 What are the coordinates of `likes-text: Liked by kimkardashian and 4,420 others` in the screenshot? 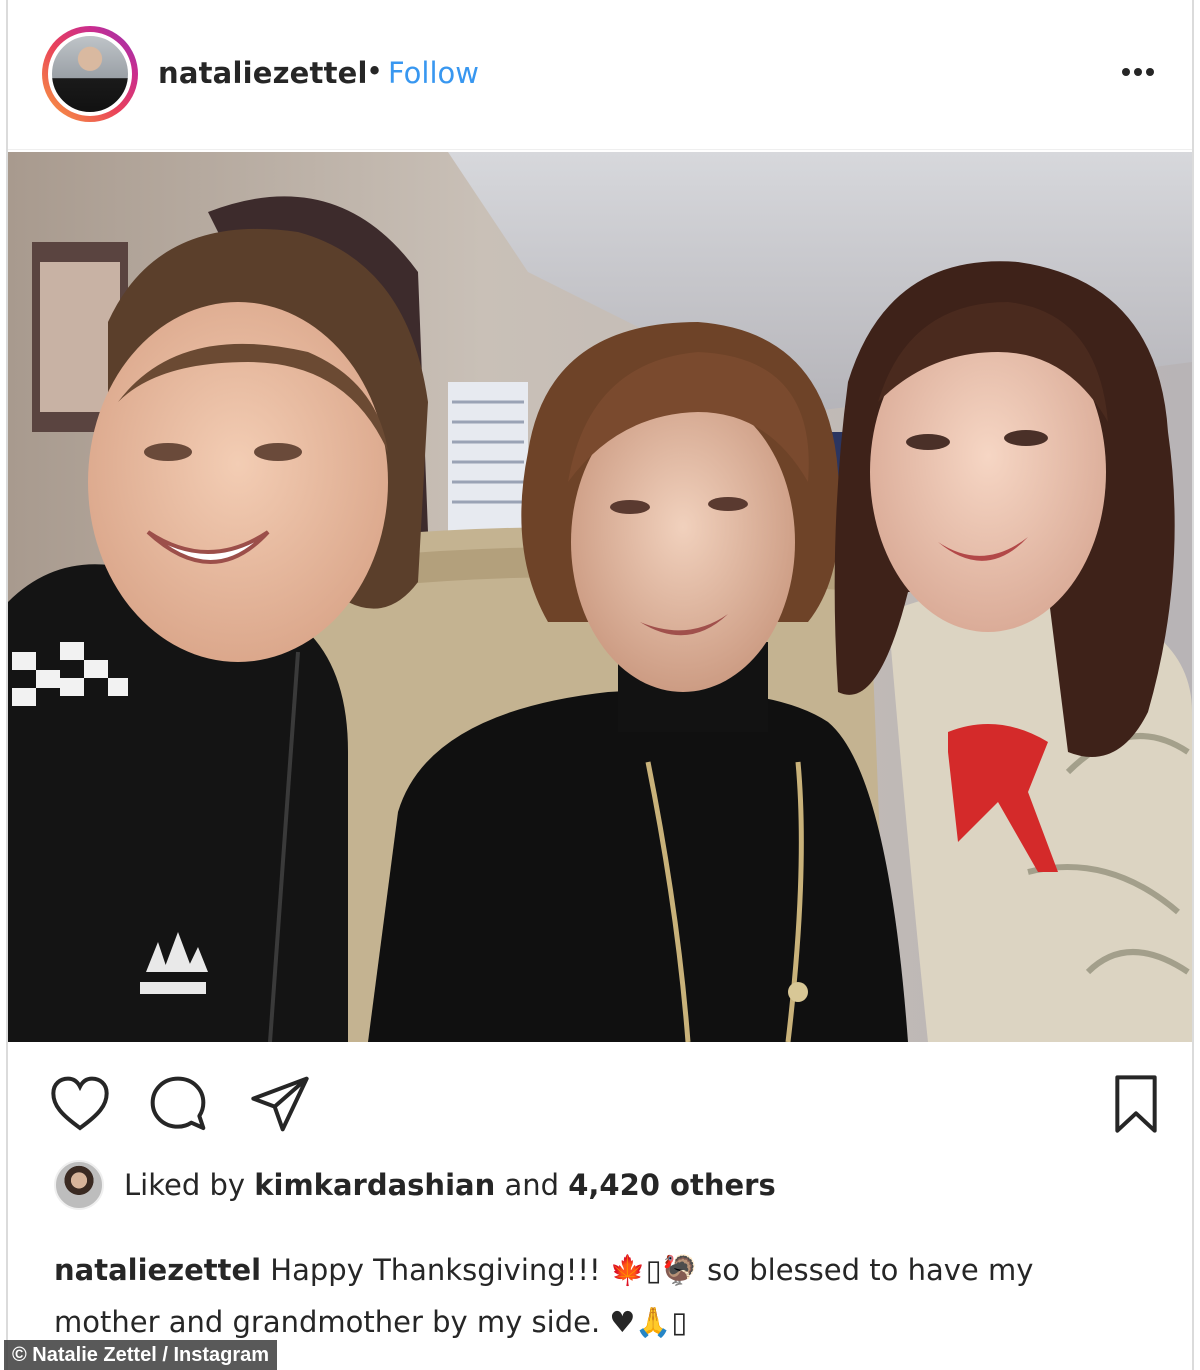 It's located at (450, 1185).